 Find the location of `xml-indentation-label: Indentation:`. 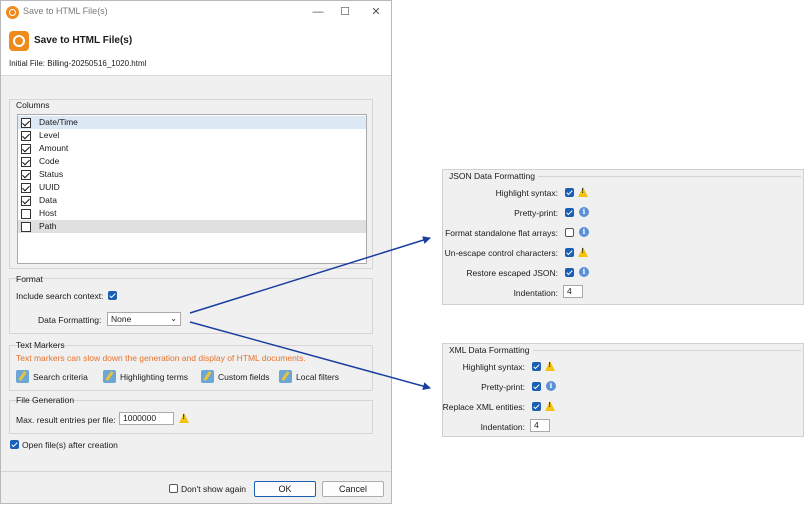

xml-indentation-label: Indentation: is located at coordinates (502, 427).